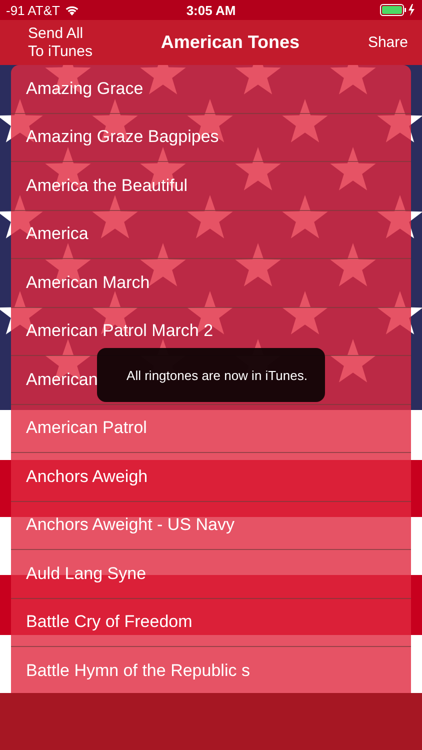 The width and height of the screenshot is (422, 750). What do you see at coordinates (107, 186) in the screenshot?
I see `ringtone-title: America the Beautiful` at bounding box center [107, 186].